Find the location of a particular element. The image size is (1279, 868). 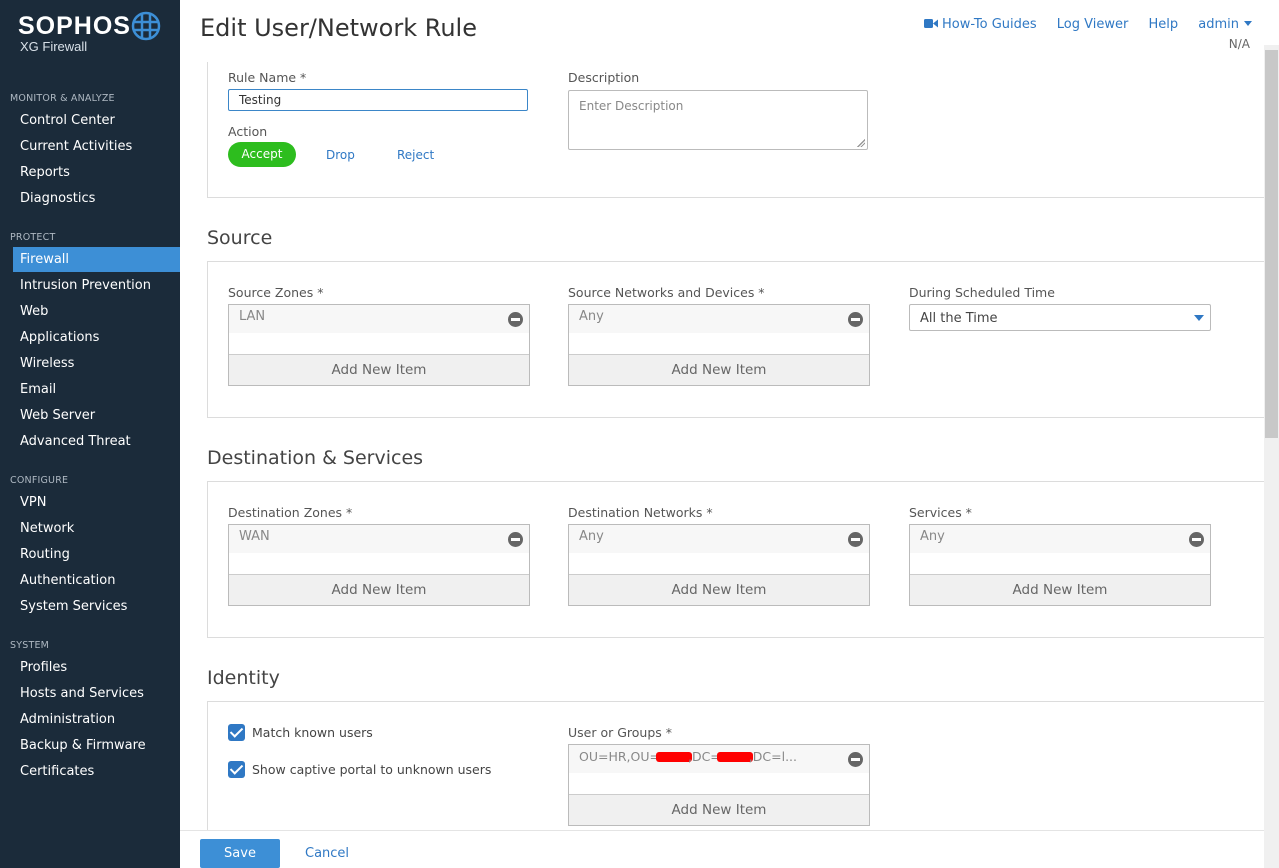

section-title-monitor: MONITOR & ANALYZE is located at coordinates (62, 98).